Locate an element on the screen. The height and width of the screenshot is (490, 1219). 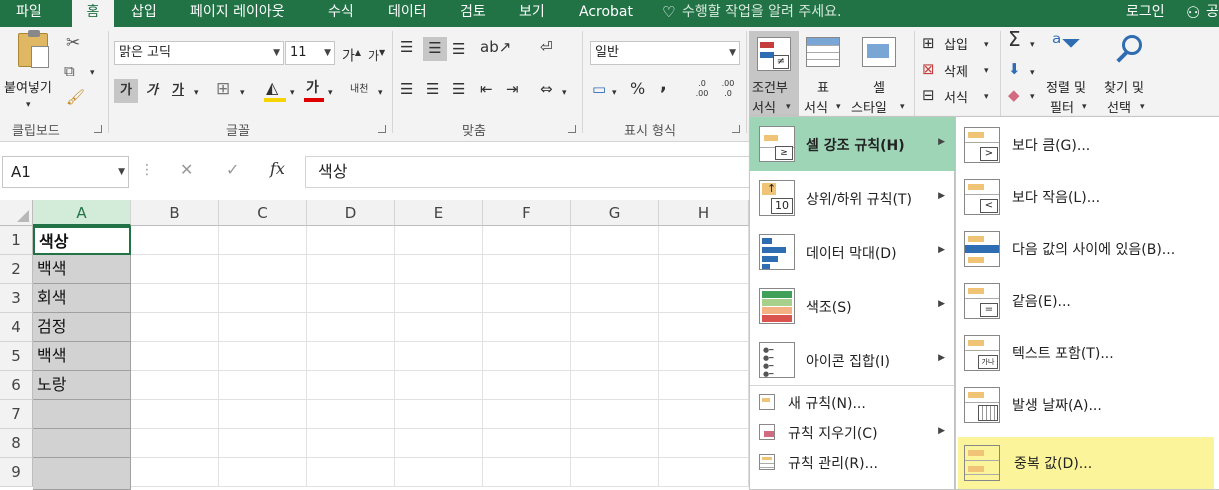
column-header-e: E is located at coordinates (439, 213).